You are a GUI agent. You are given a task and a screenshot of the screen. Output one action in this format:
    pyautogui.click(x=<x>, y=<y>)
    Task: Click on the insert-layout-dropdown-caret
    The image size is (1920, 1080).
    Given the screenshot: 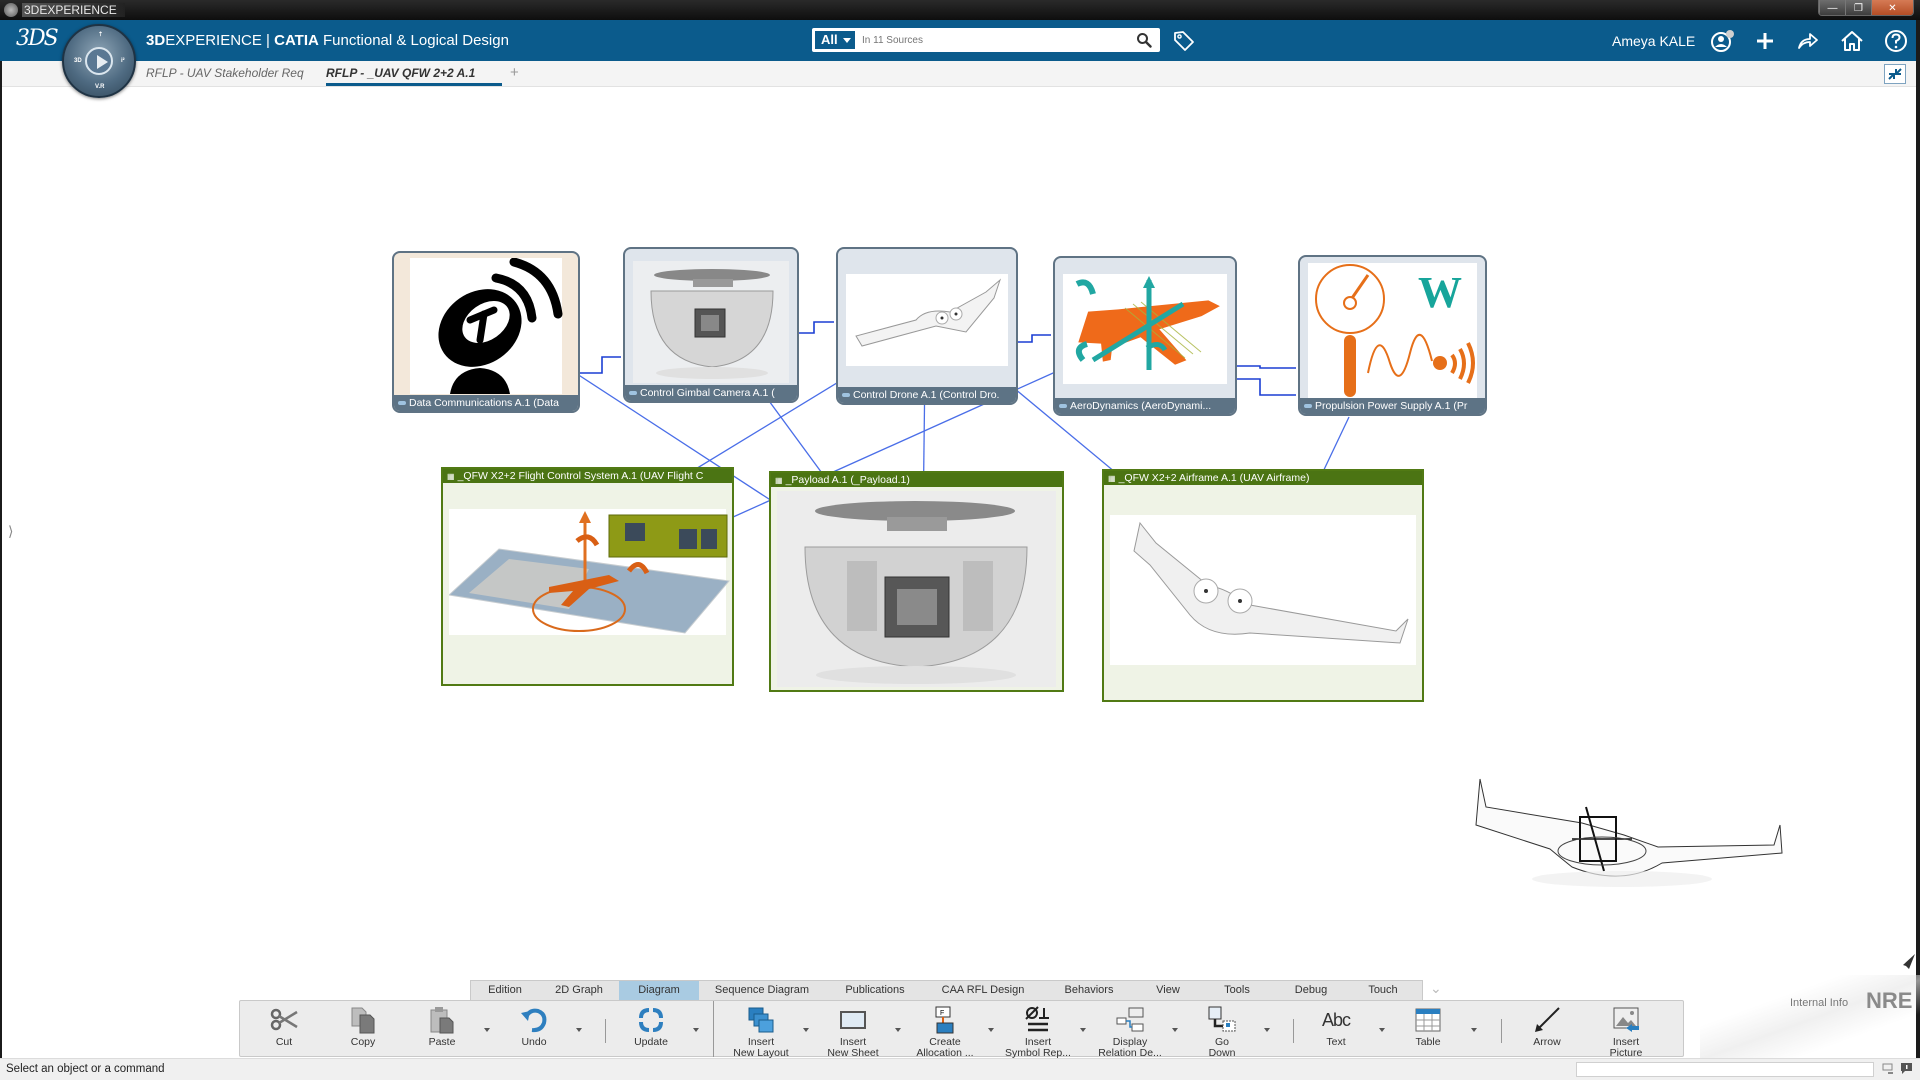 What is the action you would take?
    pyautogui.click(x=806, y=1030)
    